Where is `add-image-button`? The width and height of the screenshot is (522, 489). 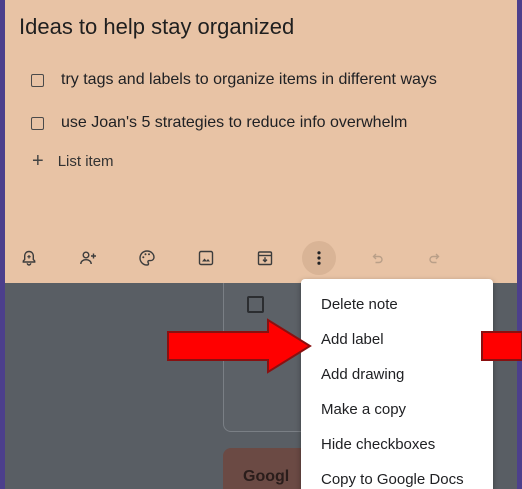
add-image-button is located at coordinates (206, 258).